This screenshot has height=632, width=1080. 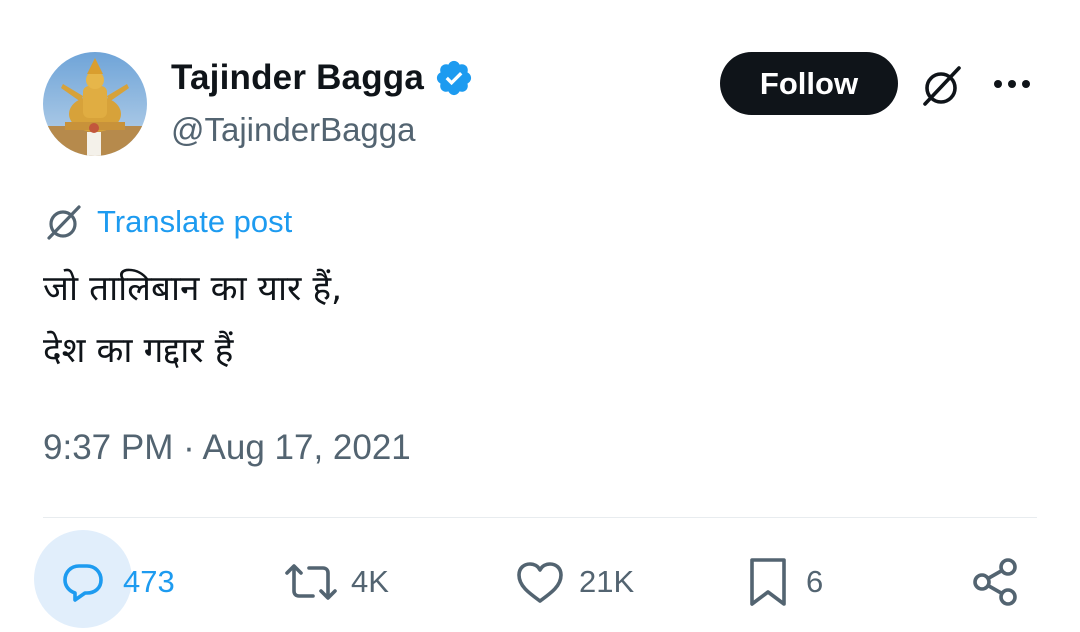 I want to click on bookmark-icon, so click(x=768, y=582).